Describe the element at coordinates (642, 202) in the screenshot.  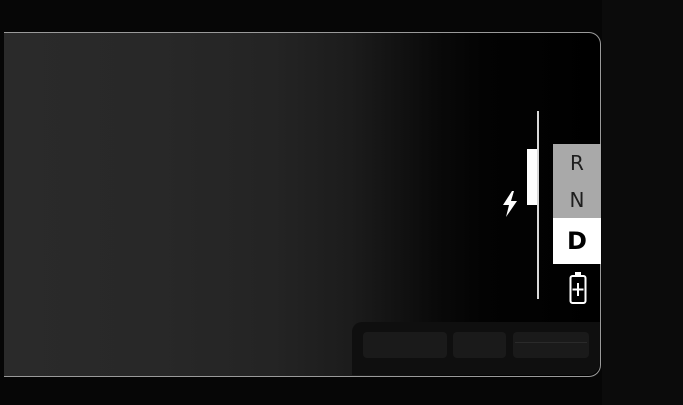
I see `screen-bezel` at that location.